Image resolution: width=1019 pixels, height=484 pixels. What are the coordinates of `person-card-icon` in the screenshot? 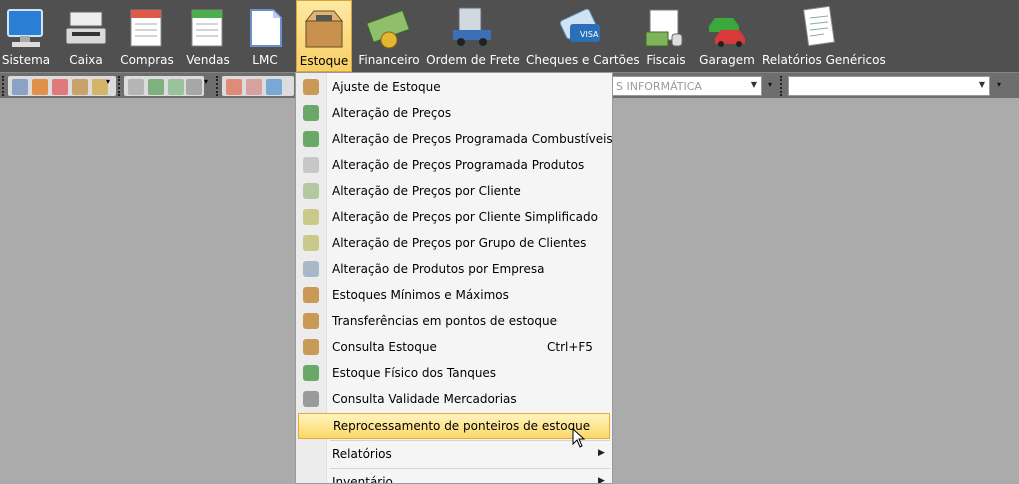 It's located at (274, 87).